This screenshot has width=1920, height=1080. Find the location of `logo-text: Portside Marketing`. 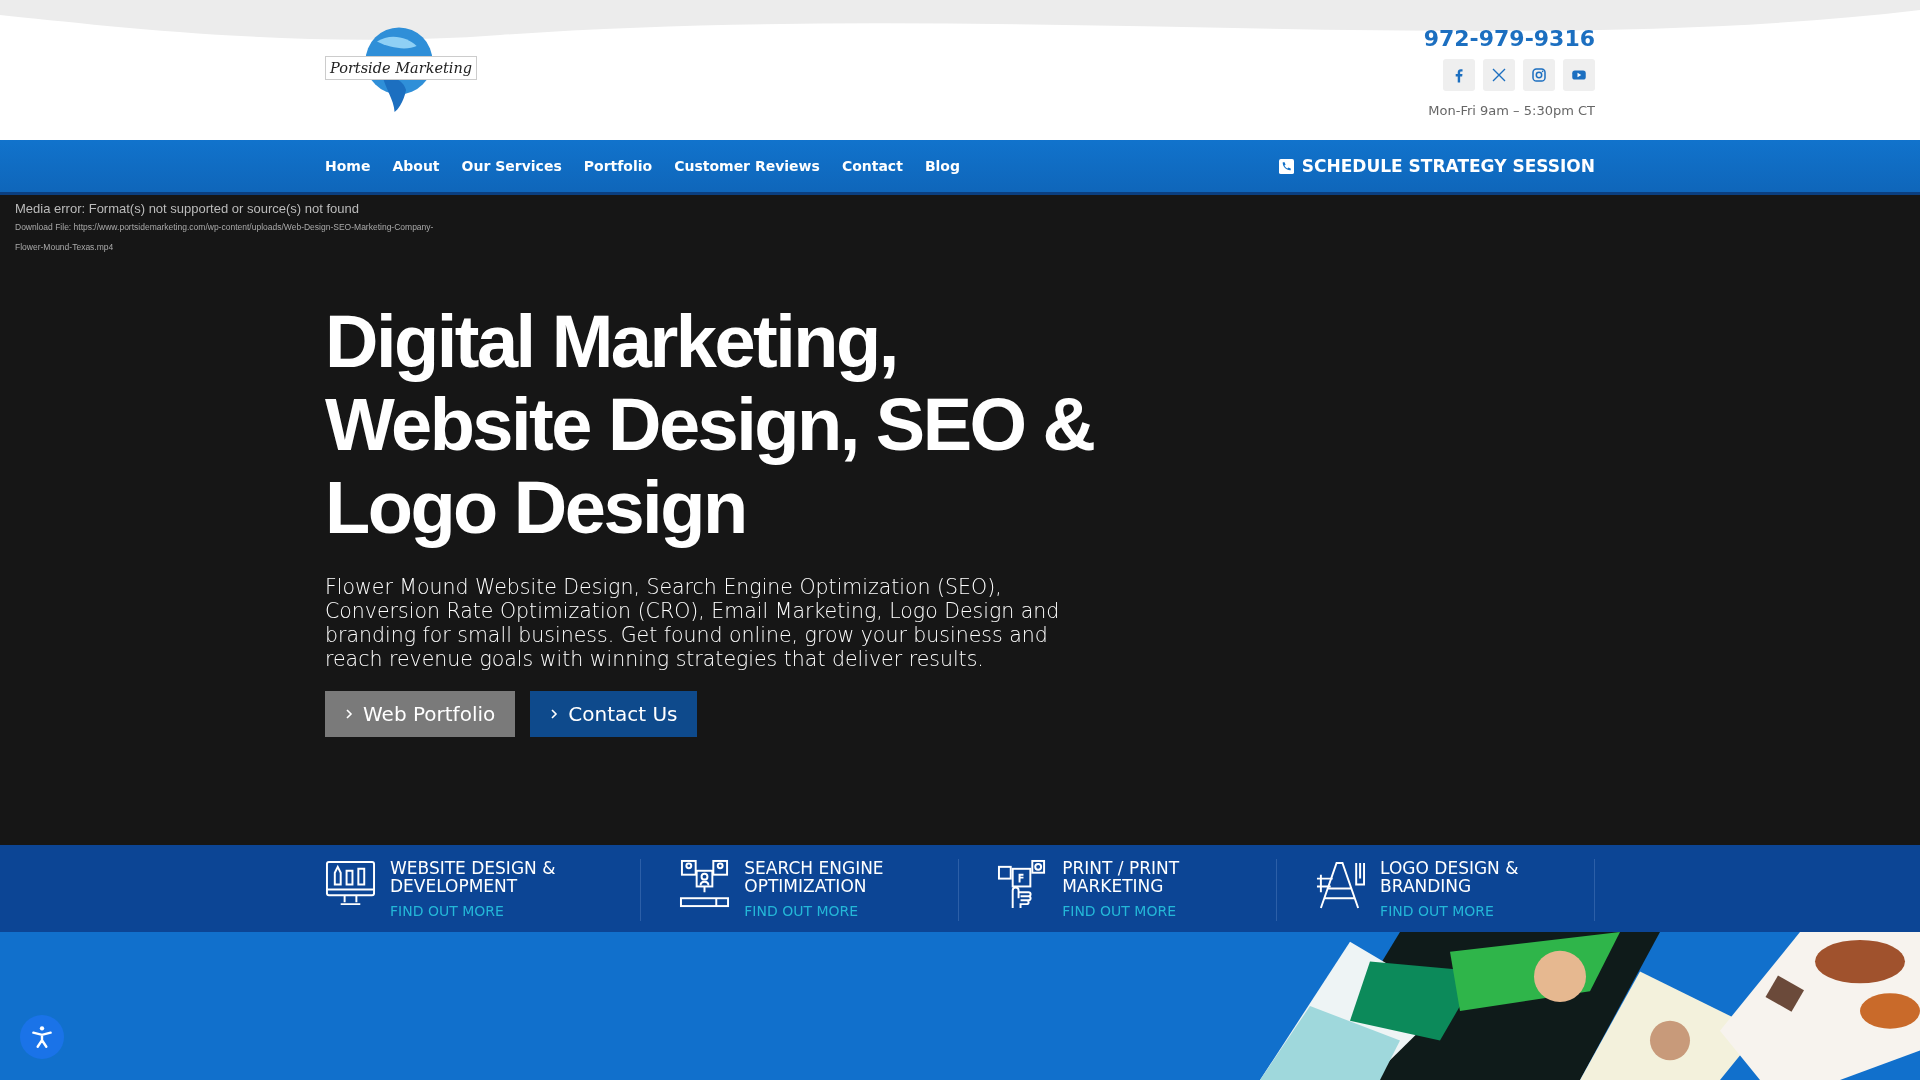

logo-text: Portside Marketing is located at coordinates (401, 68).